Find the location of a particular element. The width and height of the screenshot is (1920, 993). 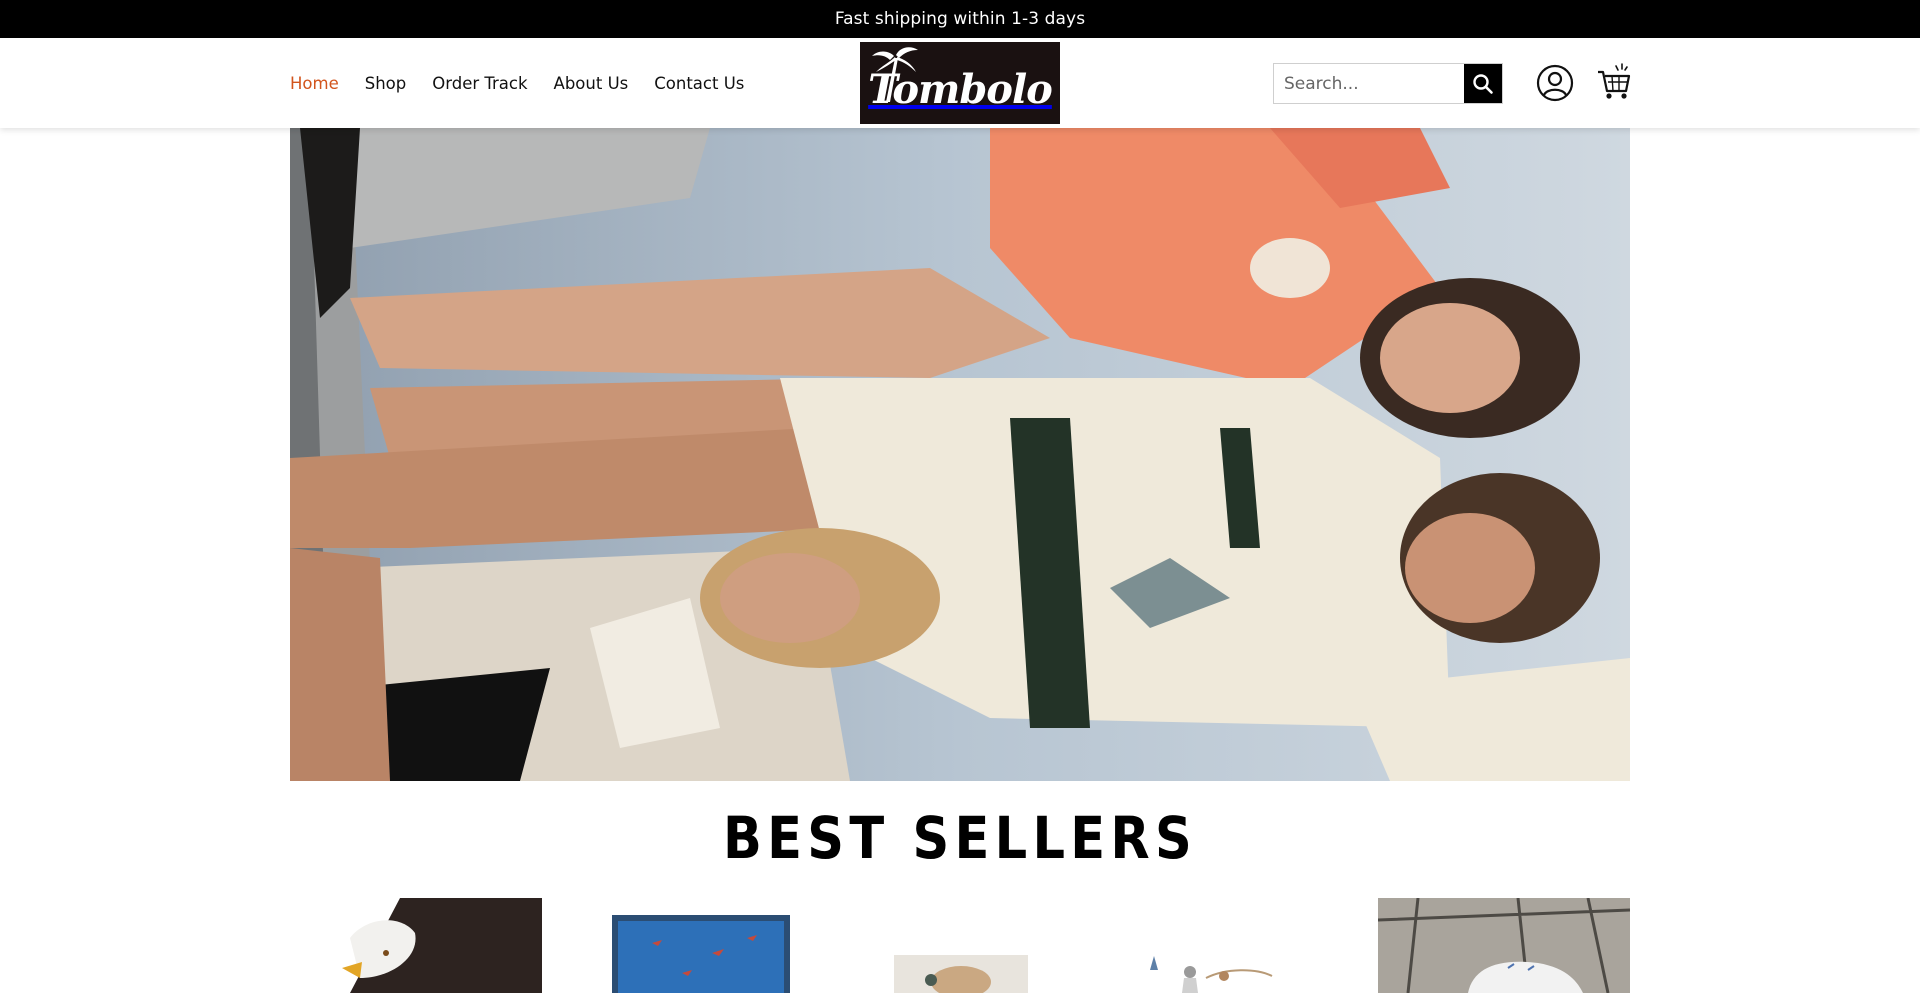

product-image-beige-shirt is located at coordinates (960, 945).